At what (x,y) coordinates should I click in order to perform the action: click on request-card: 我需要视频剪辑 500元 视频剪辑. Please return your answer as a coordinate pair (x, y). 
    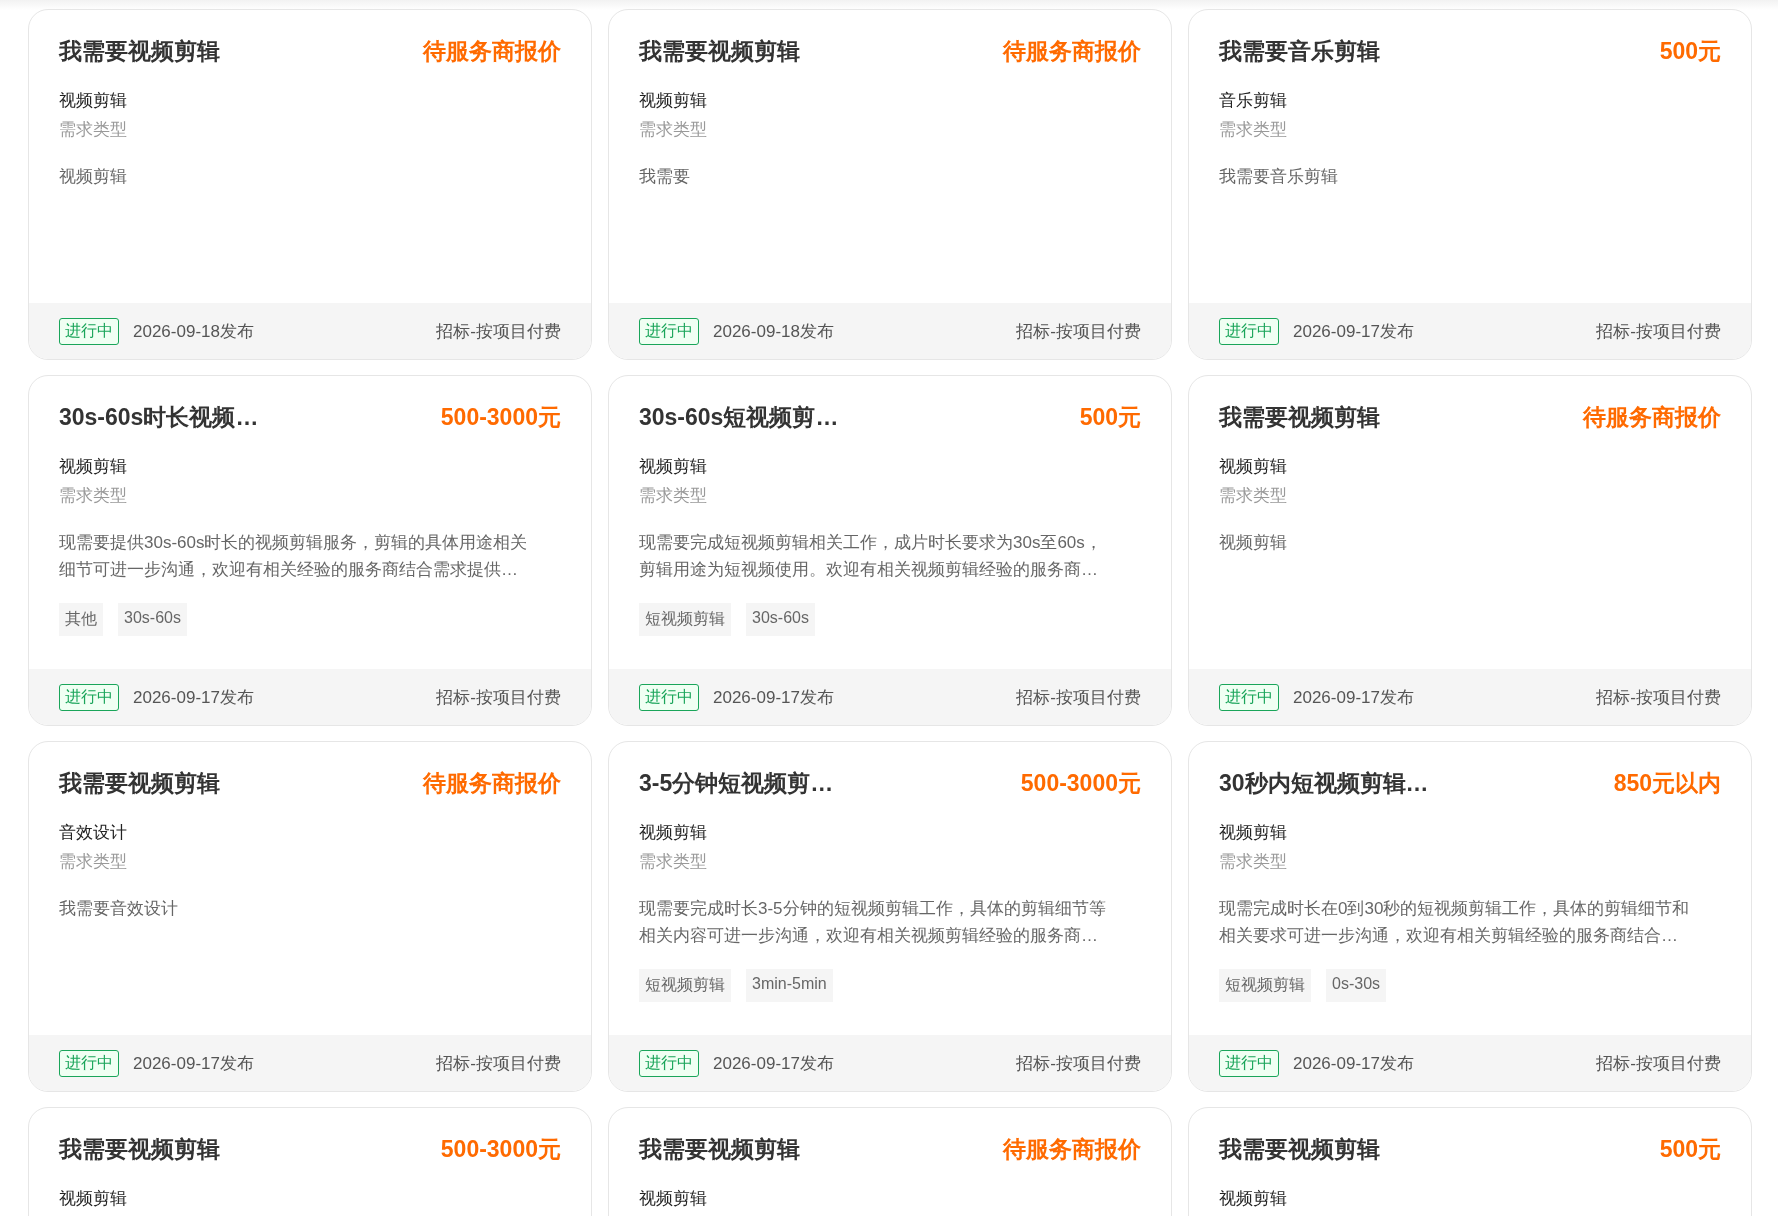
    Looking at the image, I should click on (1470, 1161).